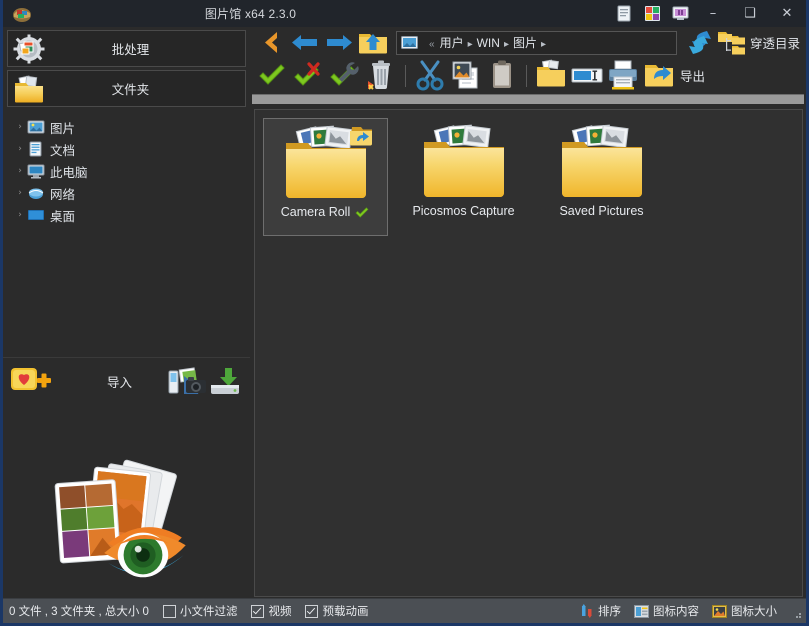 This screenshot has width=809, height=626. I want to click on screen-capture-icon, so click(680, 13).